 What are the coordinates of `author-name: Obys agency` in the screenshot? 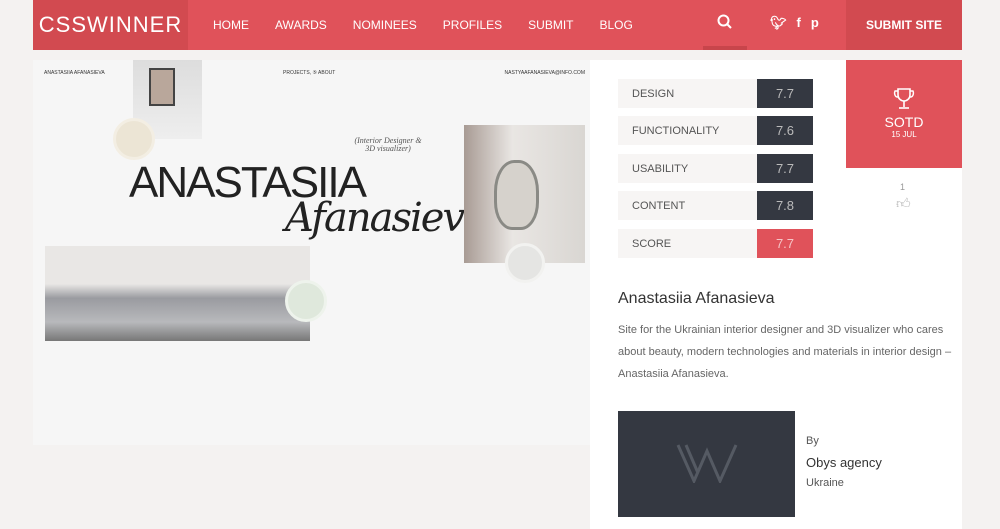 It's located at (844, 462).